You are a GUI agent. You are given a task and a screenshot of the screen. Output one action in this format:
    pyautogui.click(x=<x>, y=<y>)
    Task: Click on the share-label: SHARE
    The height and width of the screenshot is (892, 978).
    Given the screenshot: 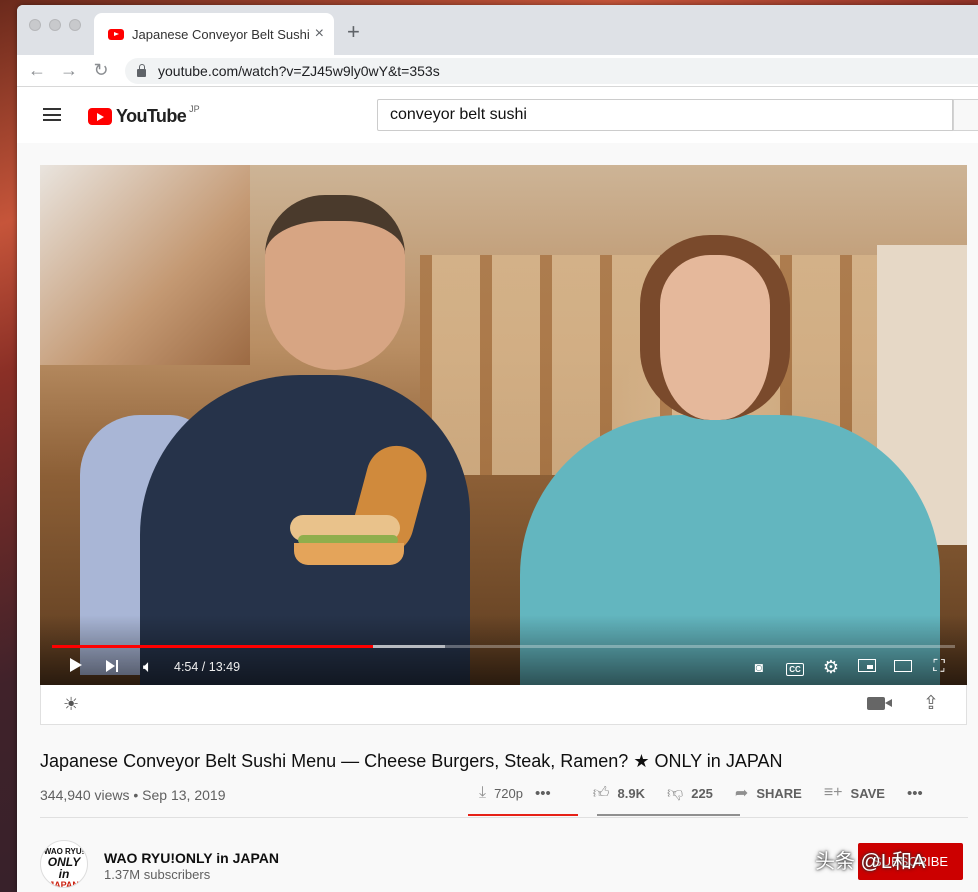 What is the action you would take?
    pyautogui.click(x=779, y=793)
    